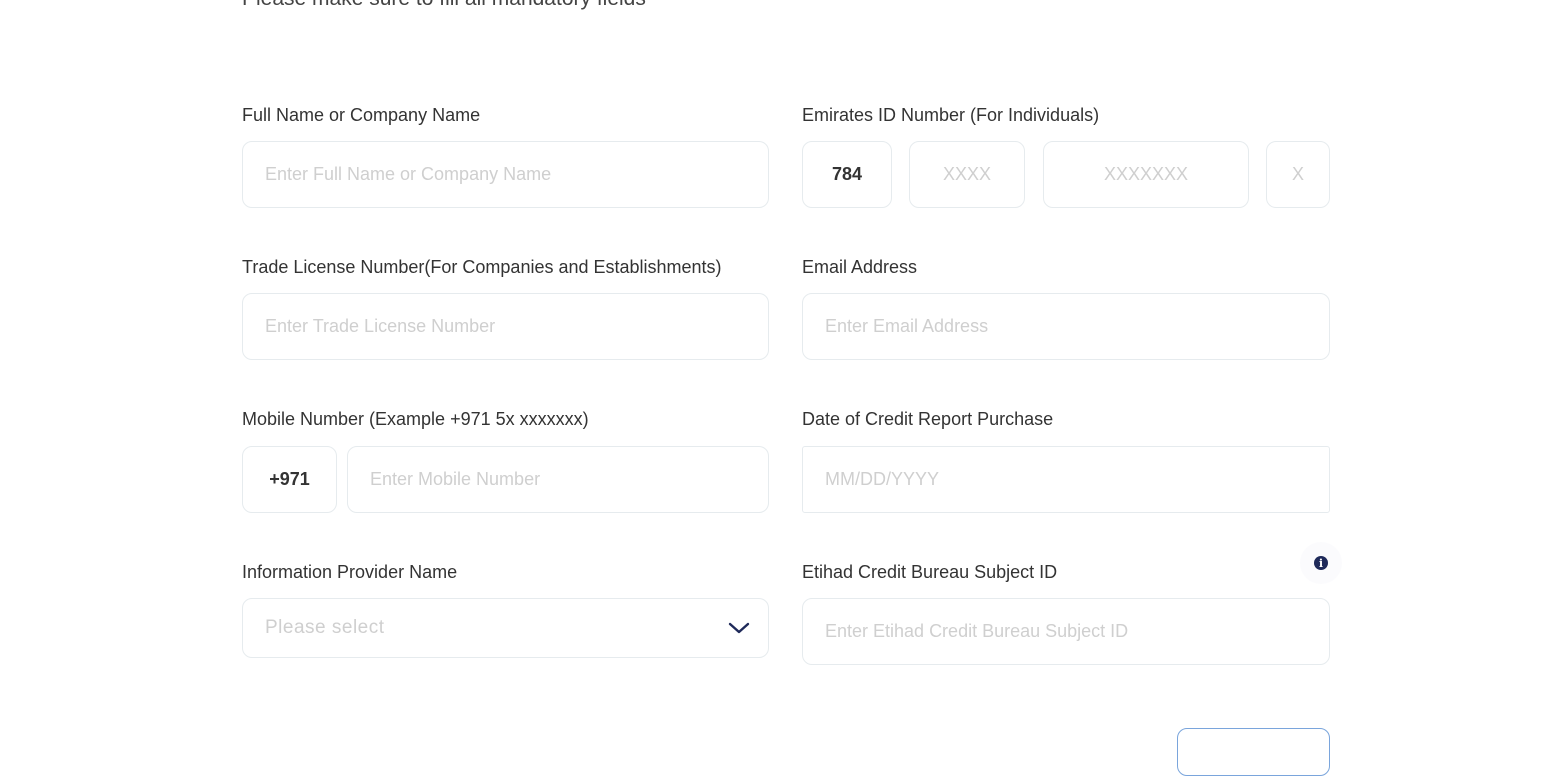 The image size is (1553, 776). What do you see at coordinates (1253, 752) in the screenshot?
I see `submit-button` at bounding box center [1253, 752].